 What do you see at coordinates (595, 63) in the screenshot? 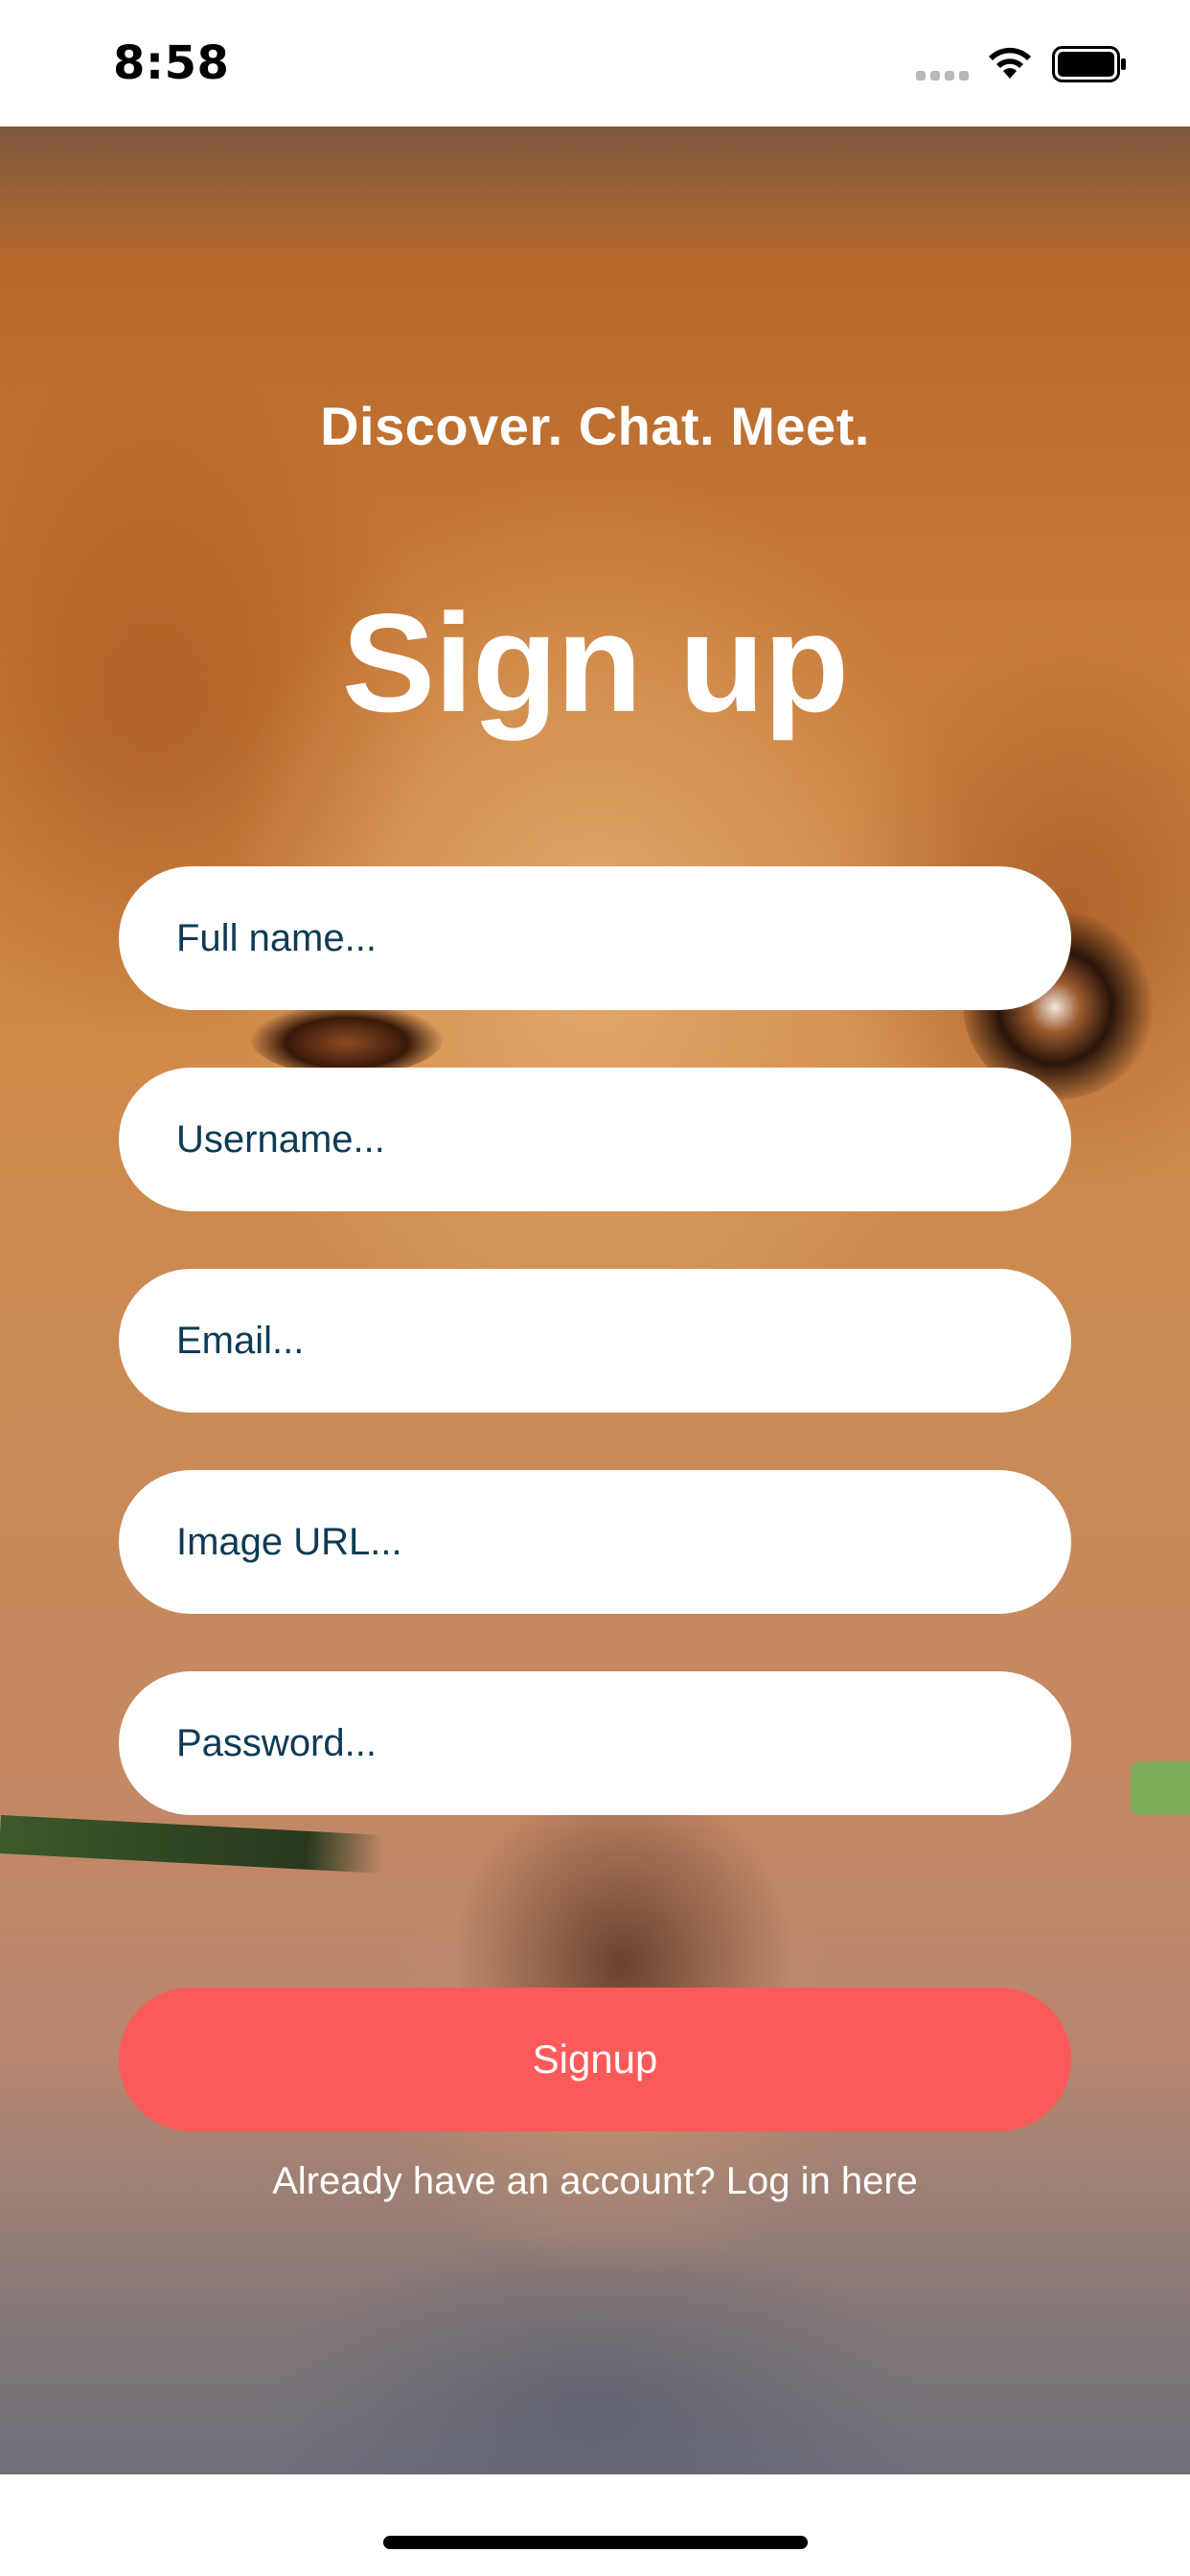
I see `status-bar: 8:58` at bounding box center [595, 63].